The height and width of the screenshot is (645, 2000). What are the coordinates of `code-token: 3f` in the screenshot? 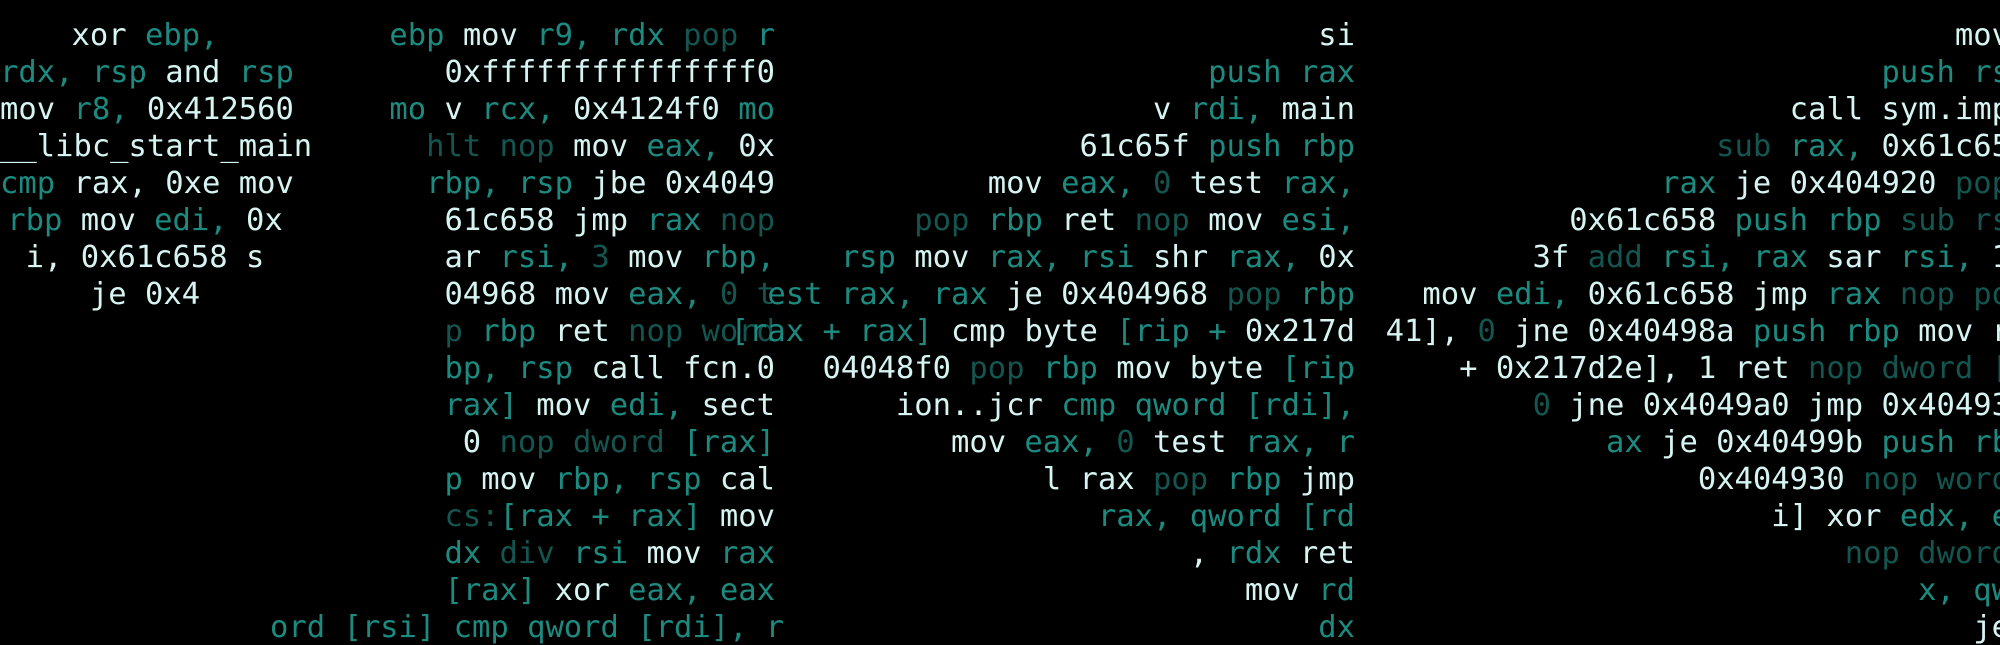 It's located at (1560, 257).